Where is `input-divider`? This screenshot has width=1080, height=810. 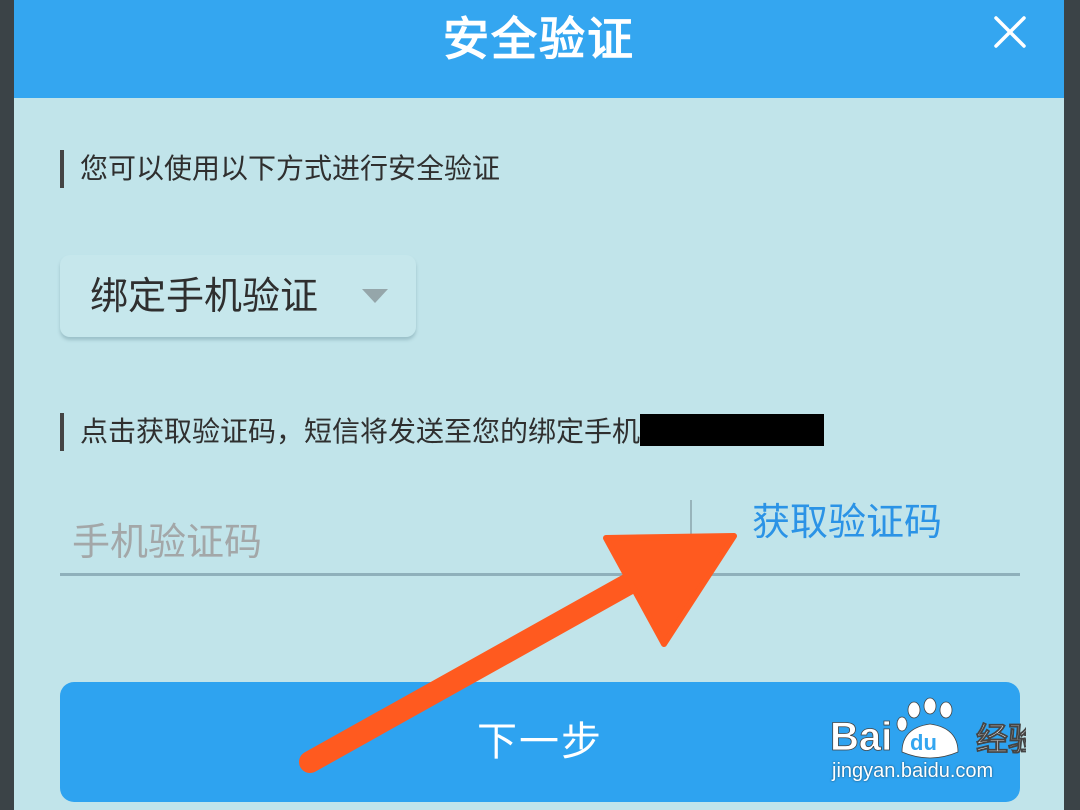
input-divider is located at coordinates (691, 522).